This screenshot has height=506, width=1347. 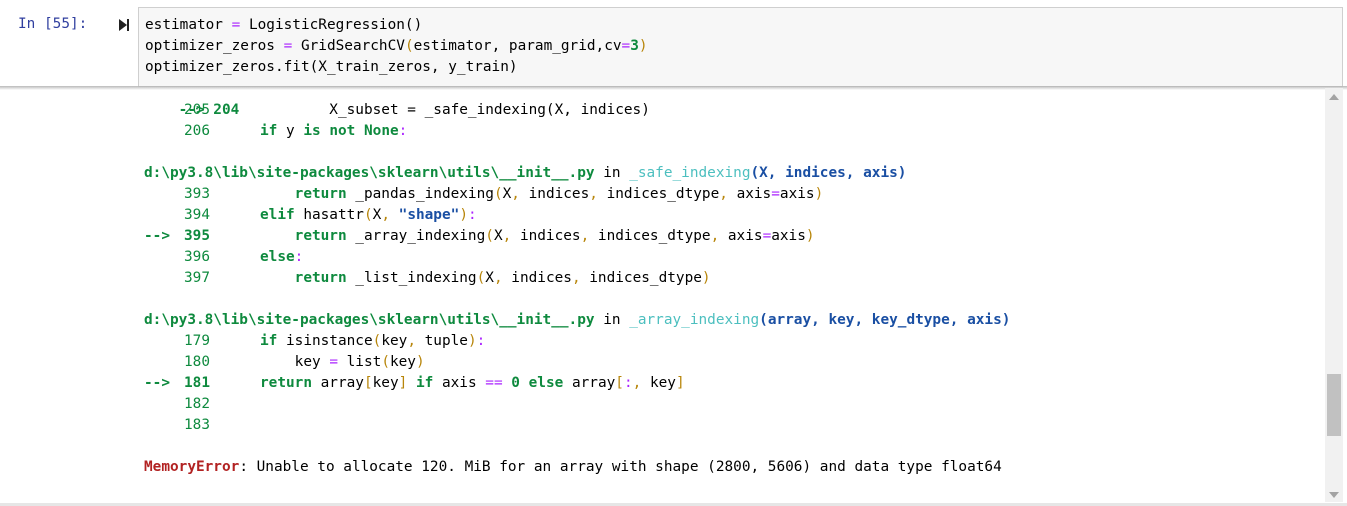 What do you see at coordinates (277, 257) in the screenshot?
I see `code-token: else` at bounding box center [277, 257].